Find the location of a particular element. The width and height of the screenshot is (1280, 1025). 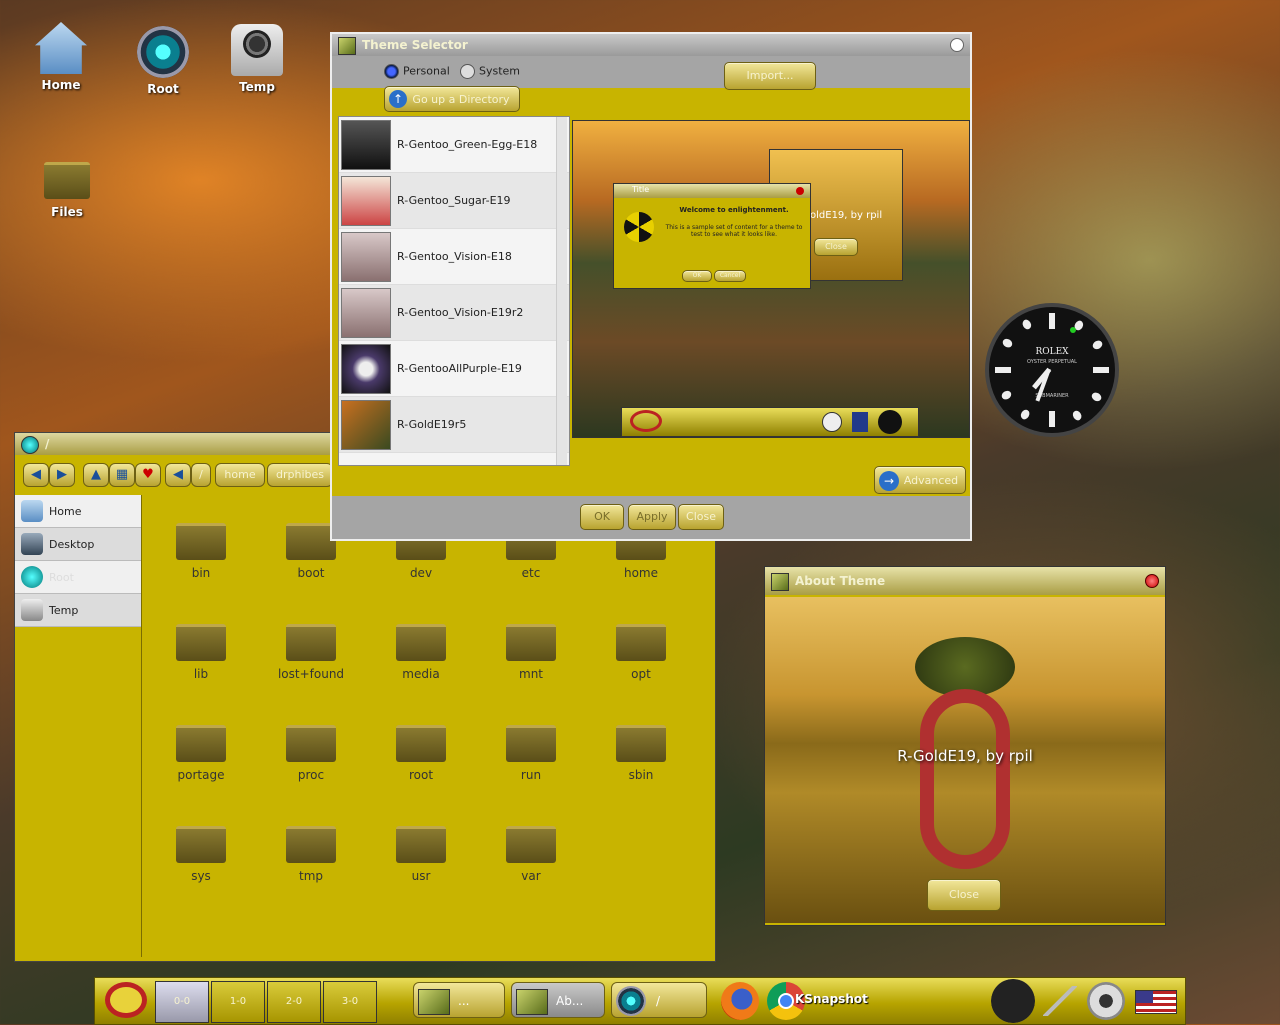

view-mode-button: ▦ is located at coordinates (122, 475).